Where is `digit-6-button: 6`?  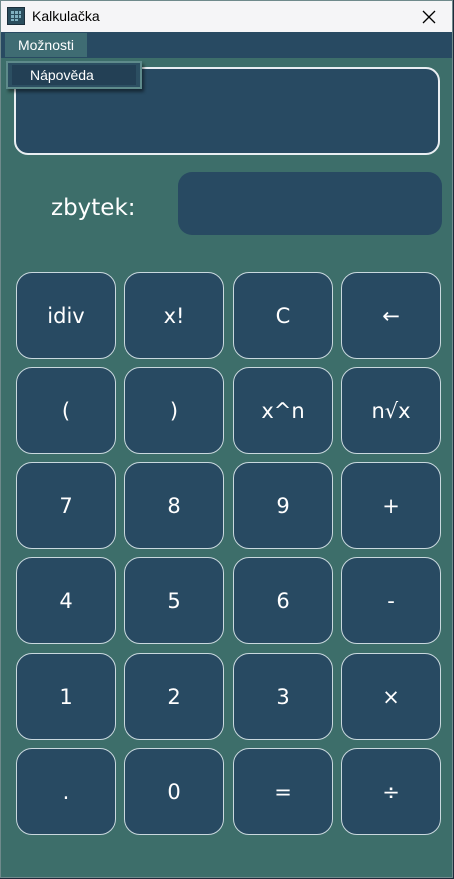
digit-6-button: 6 is located at coordinates (283, 600).